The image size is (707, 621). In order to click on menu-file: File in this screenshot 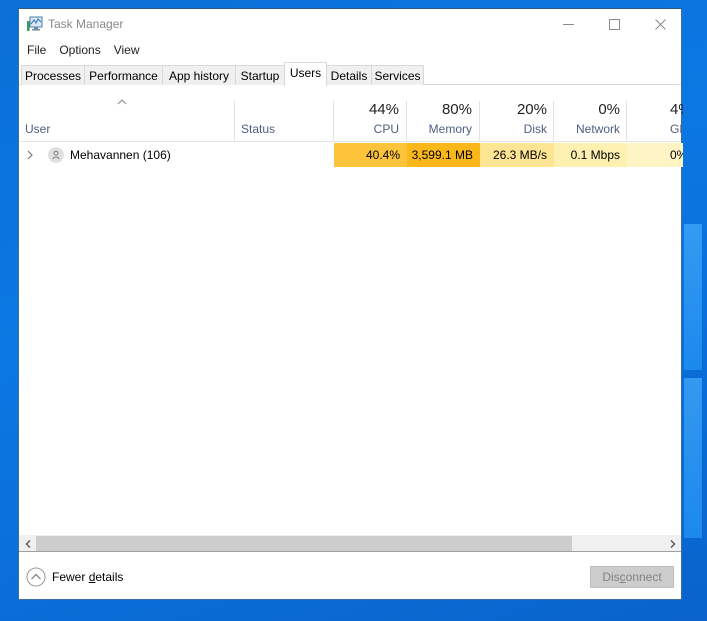, I will do `click(35, 50)`.